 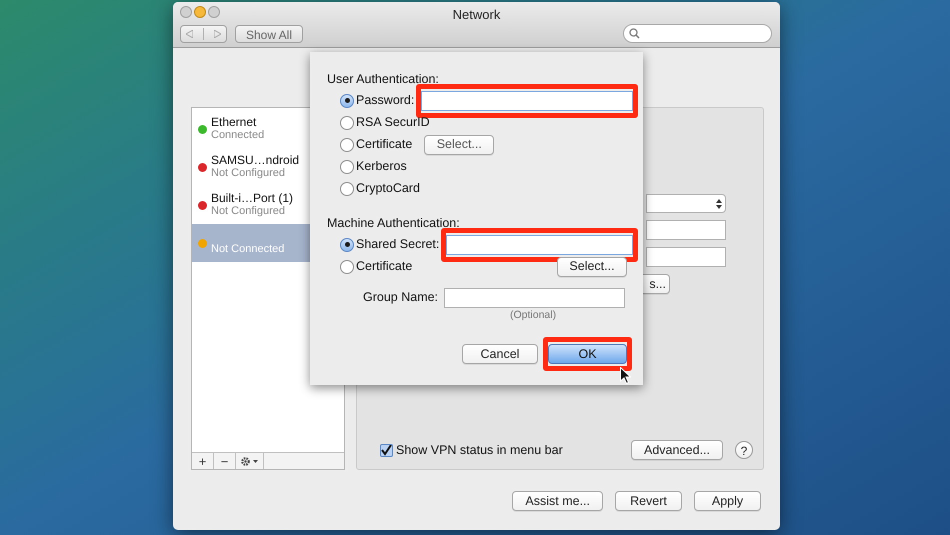 What do you see at coordinates (744, 450) in the screenshot?
I see `help-button: ?` at bounding box center [744, 450].